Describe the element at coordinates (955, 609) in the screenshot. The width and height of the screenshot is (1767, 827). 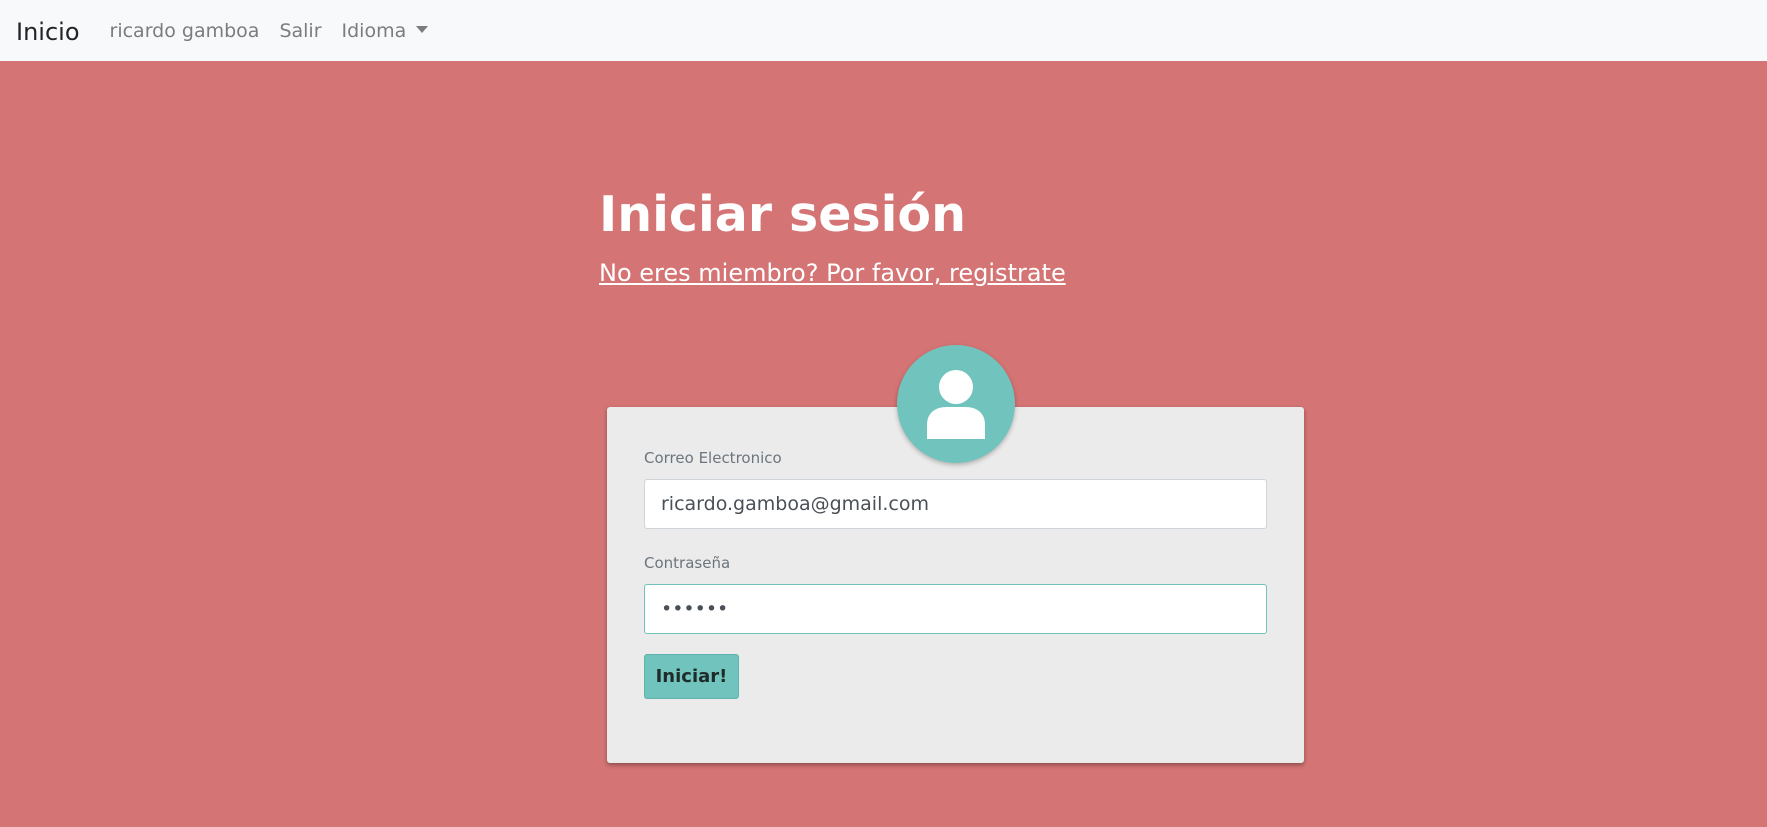
I see `password-input` at that location.